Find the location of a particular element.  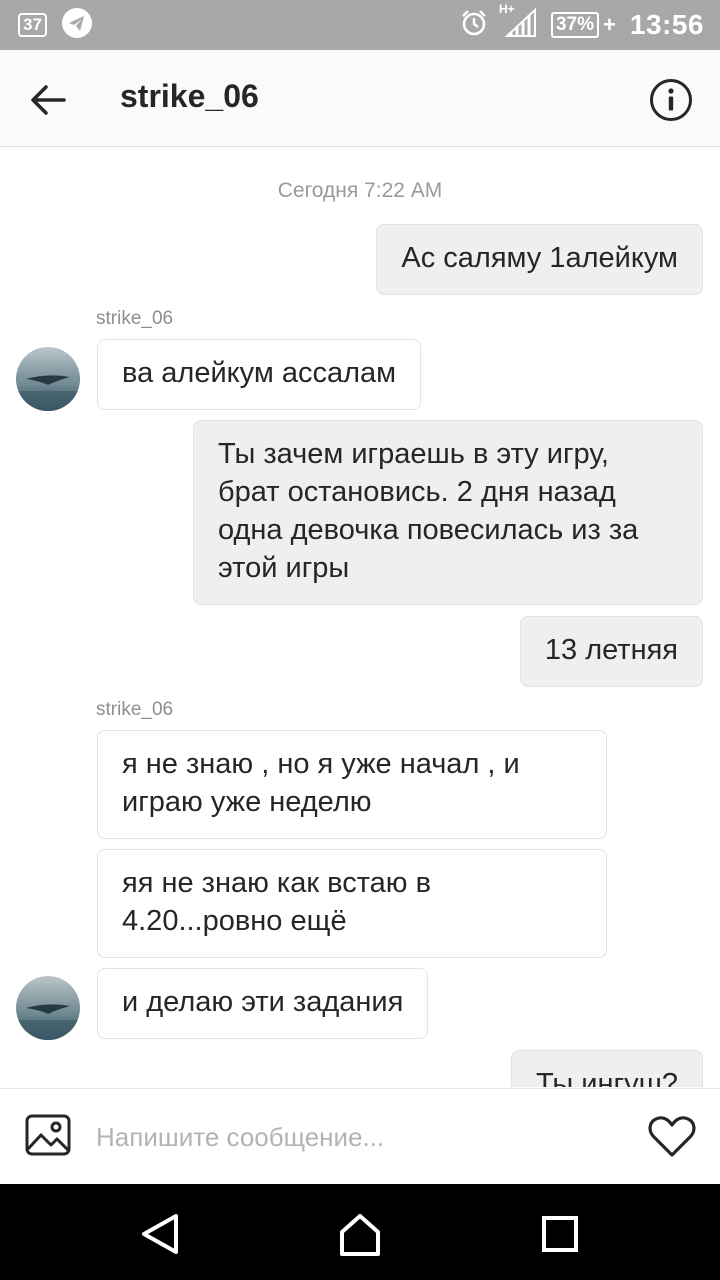

back-button is located at coordinates (48, 100).